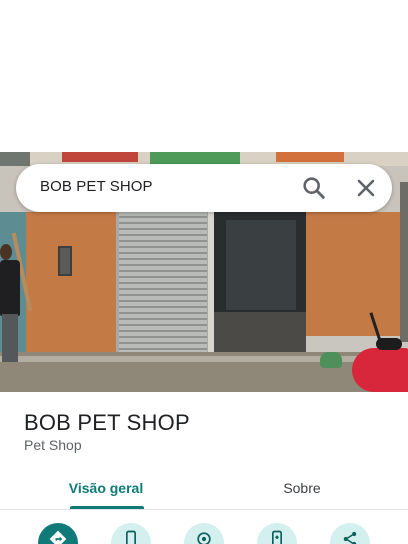 This screenshot has height=544, width=408. I want to click on photo-motorcycle, so click(380, 370).